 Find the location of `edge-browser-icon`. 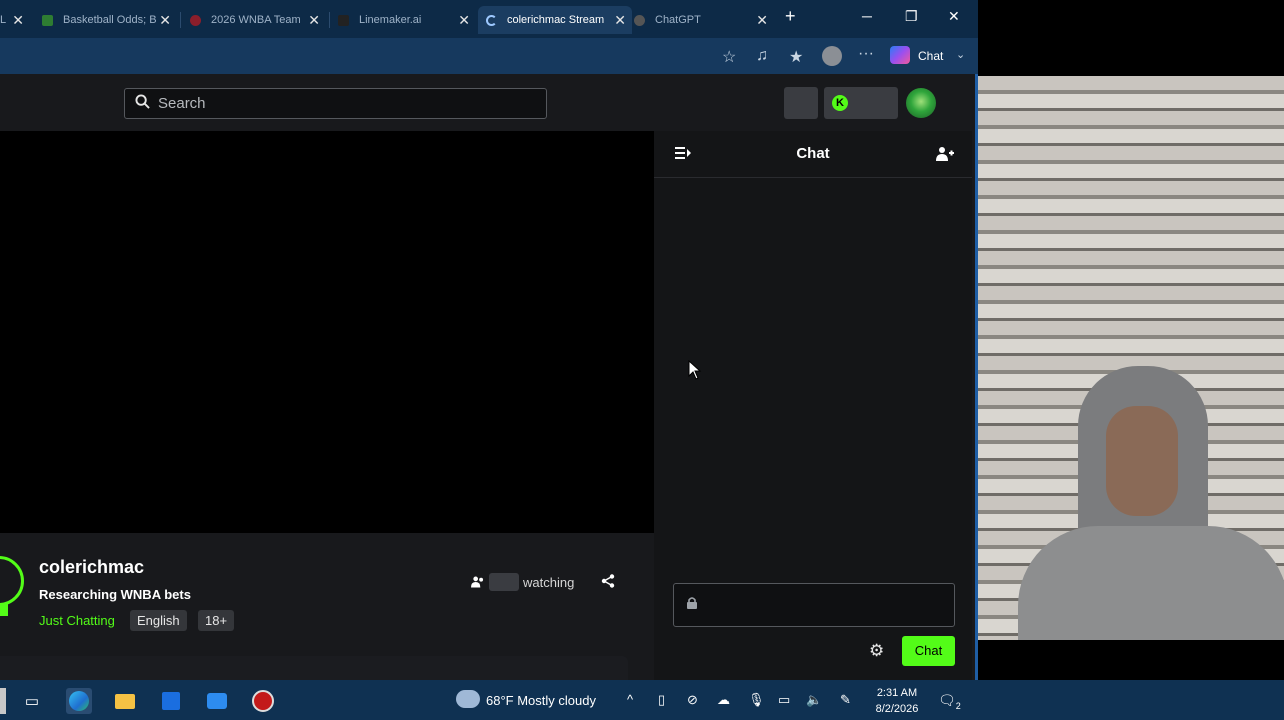

edge-browser-icon is located at coordinates (79, 701).